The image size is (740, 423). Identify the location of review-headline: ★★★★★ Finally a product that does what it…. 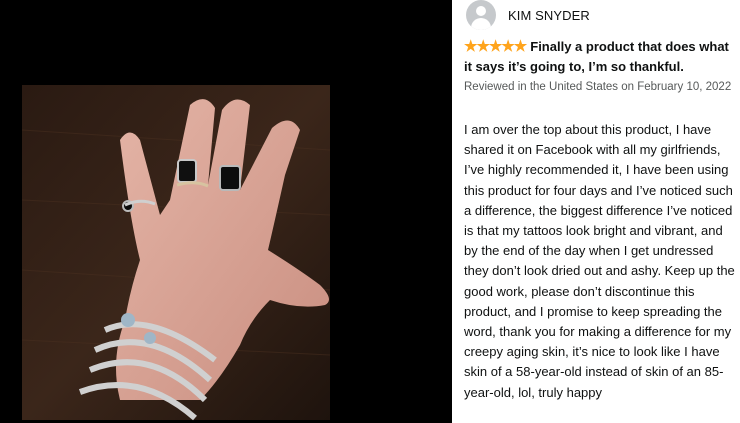
(600, 57).